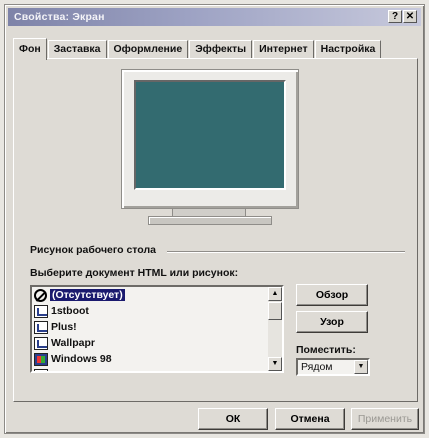  What do you see at coordinates (148, 49) in the screenshot?
I see `tab-appearance: Оформление` at bounding box center [148, 49].